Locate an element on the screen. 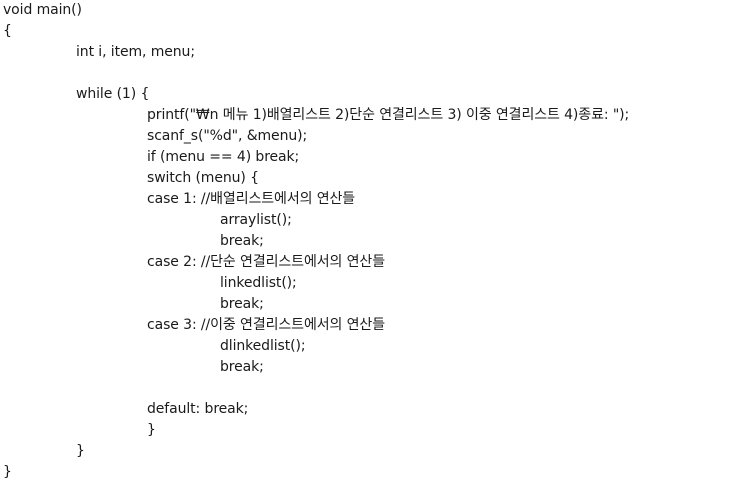  code-line-linkedlist-call: linkedlist(); is located at coordinates (258, 283).